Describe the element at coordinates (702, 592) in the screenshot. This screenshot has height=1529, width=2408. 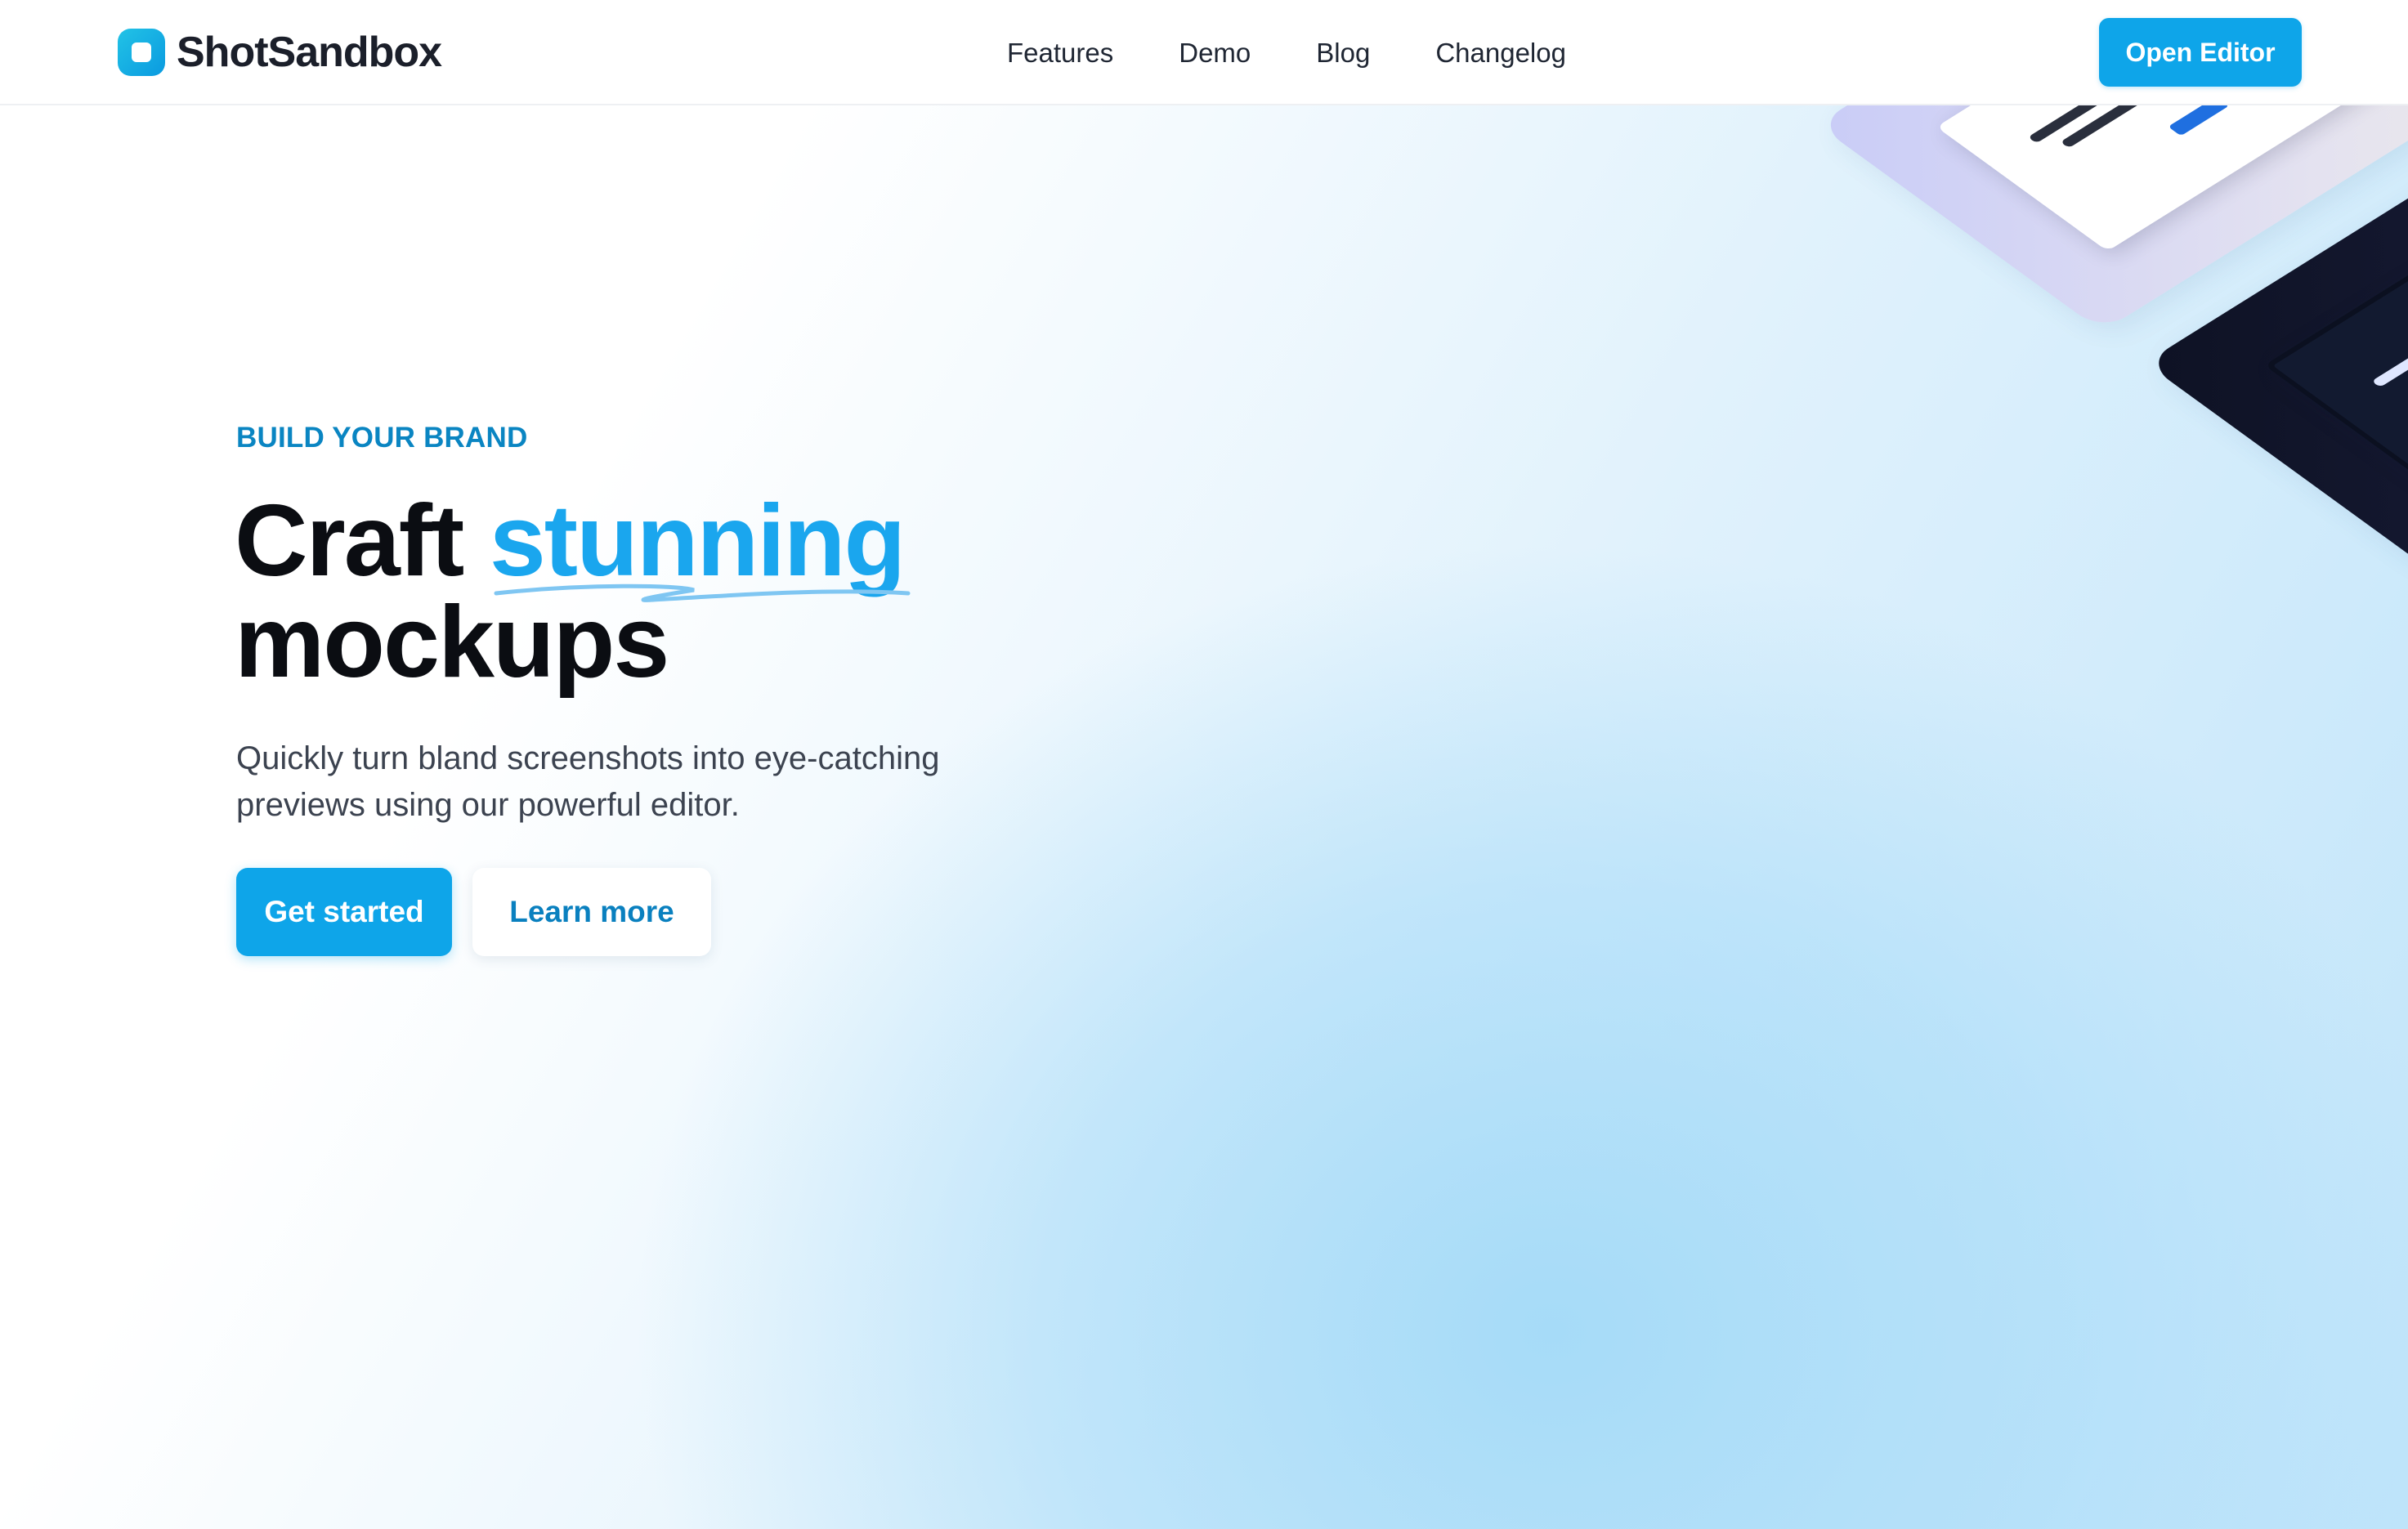
I see `underline-squiggle-icon` at that location.